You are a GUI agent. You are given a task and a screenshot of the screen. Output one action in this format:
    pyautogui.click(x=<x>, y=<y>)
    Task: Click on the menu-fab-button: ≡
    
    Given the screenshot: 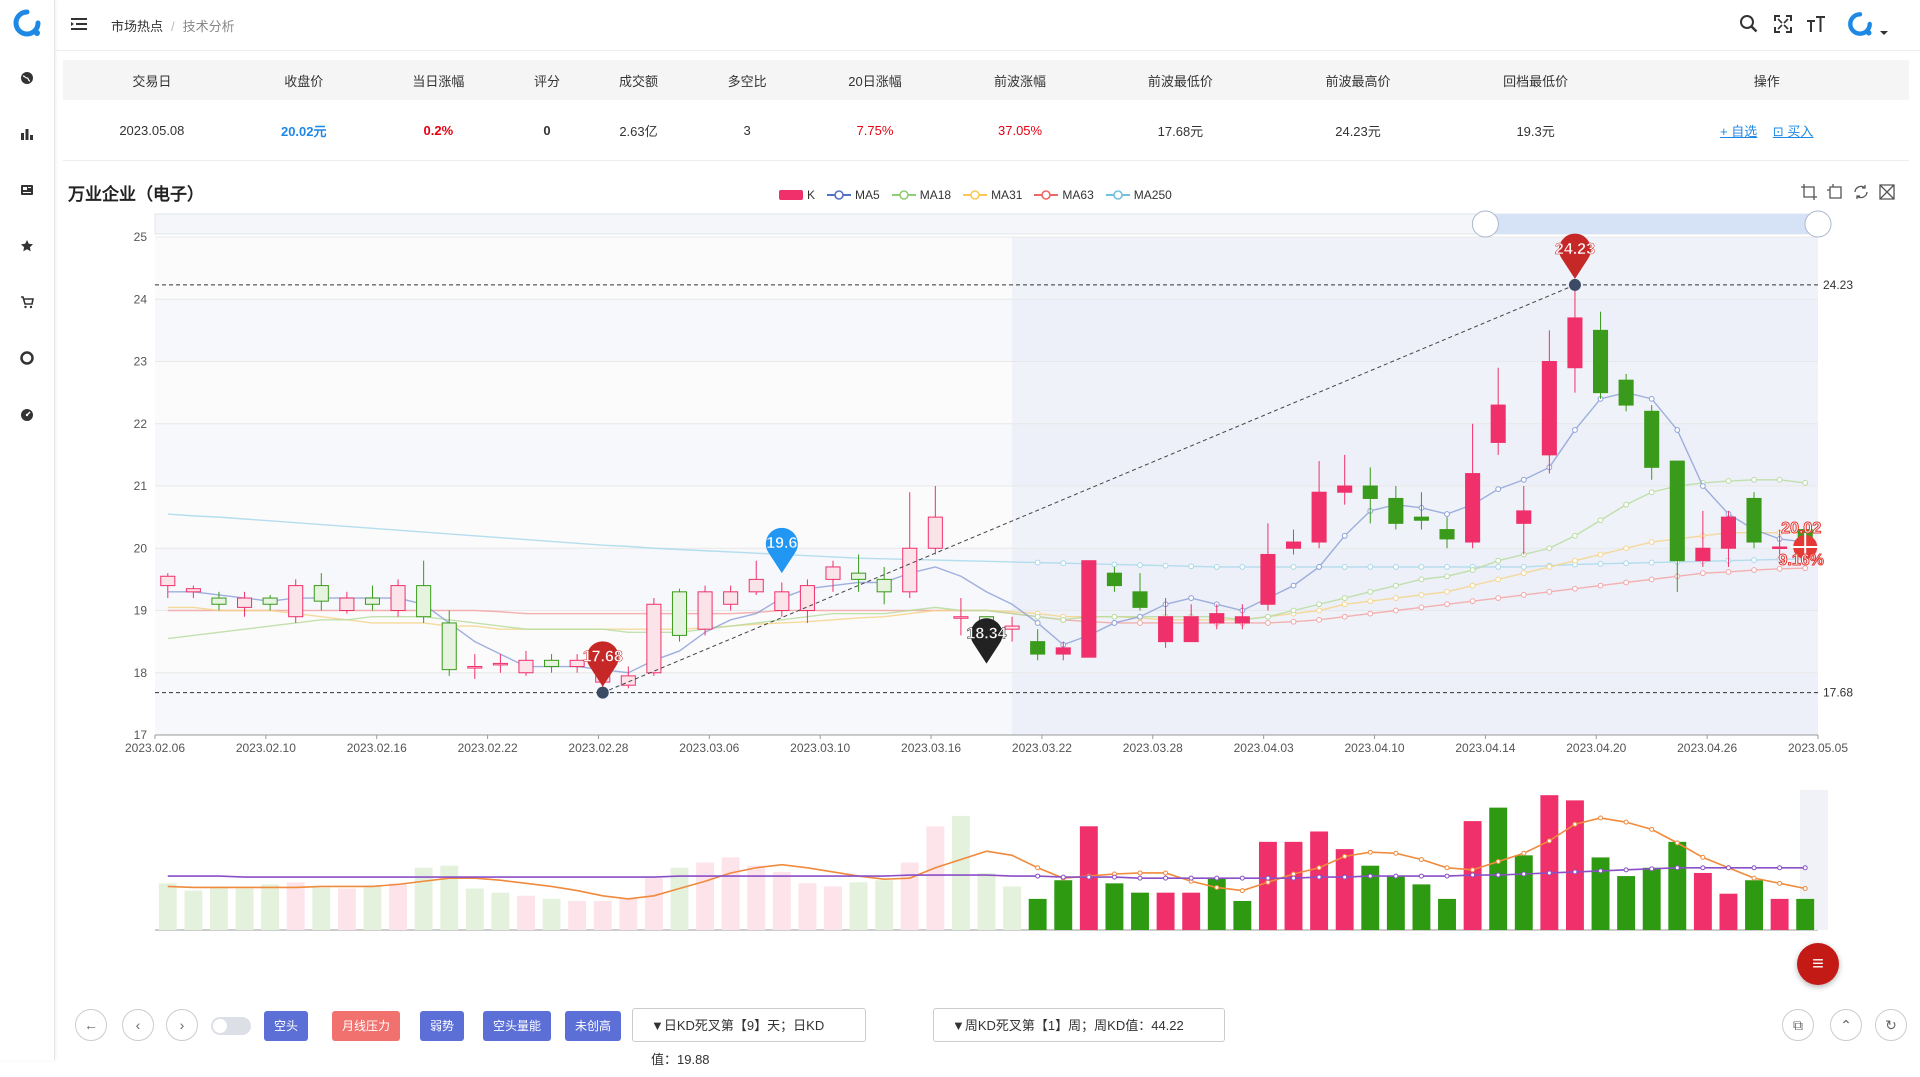 What is the action you would take?
    pyautogui.click(x=1818, y=964)
    